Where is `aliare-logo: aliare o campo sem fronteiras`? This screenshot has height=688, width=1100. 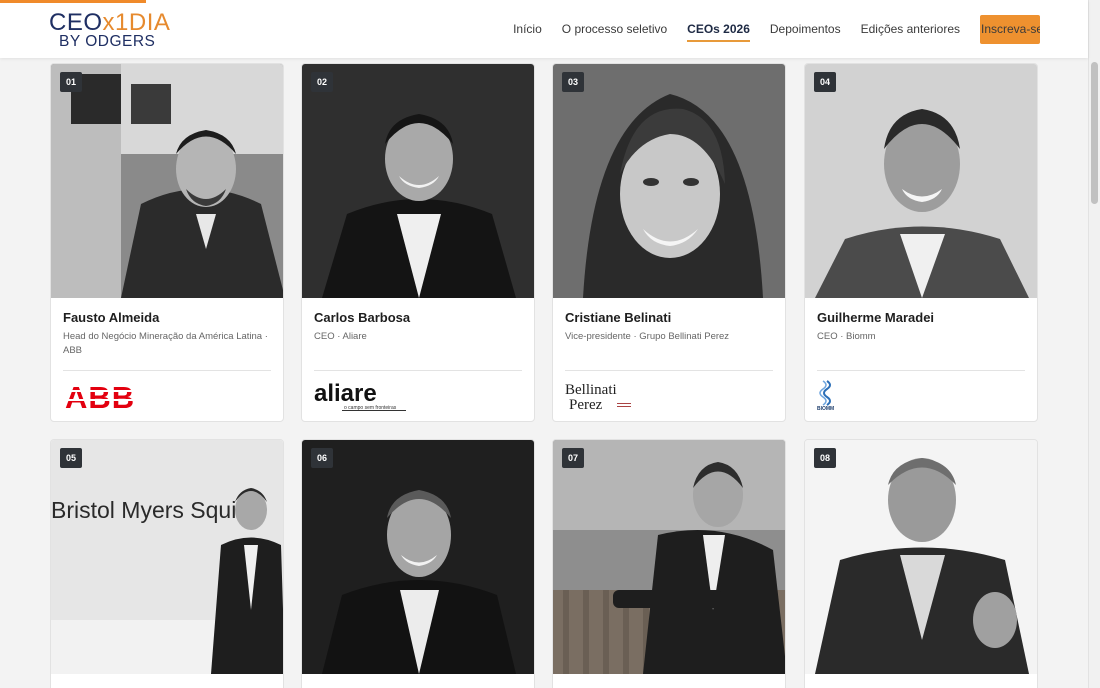
aliare-logo: aliare o campo sem fronteiras is located at coordinates (418, 396).